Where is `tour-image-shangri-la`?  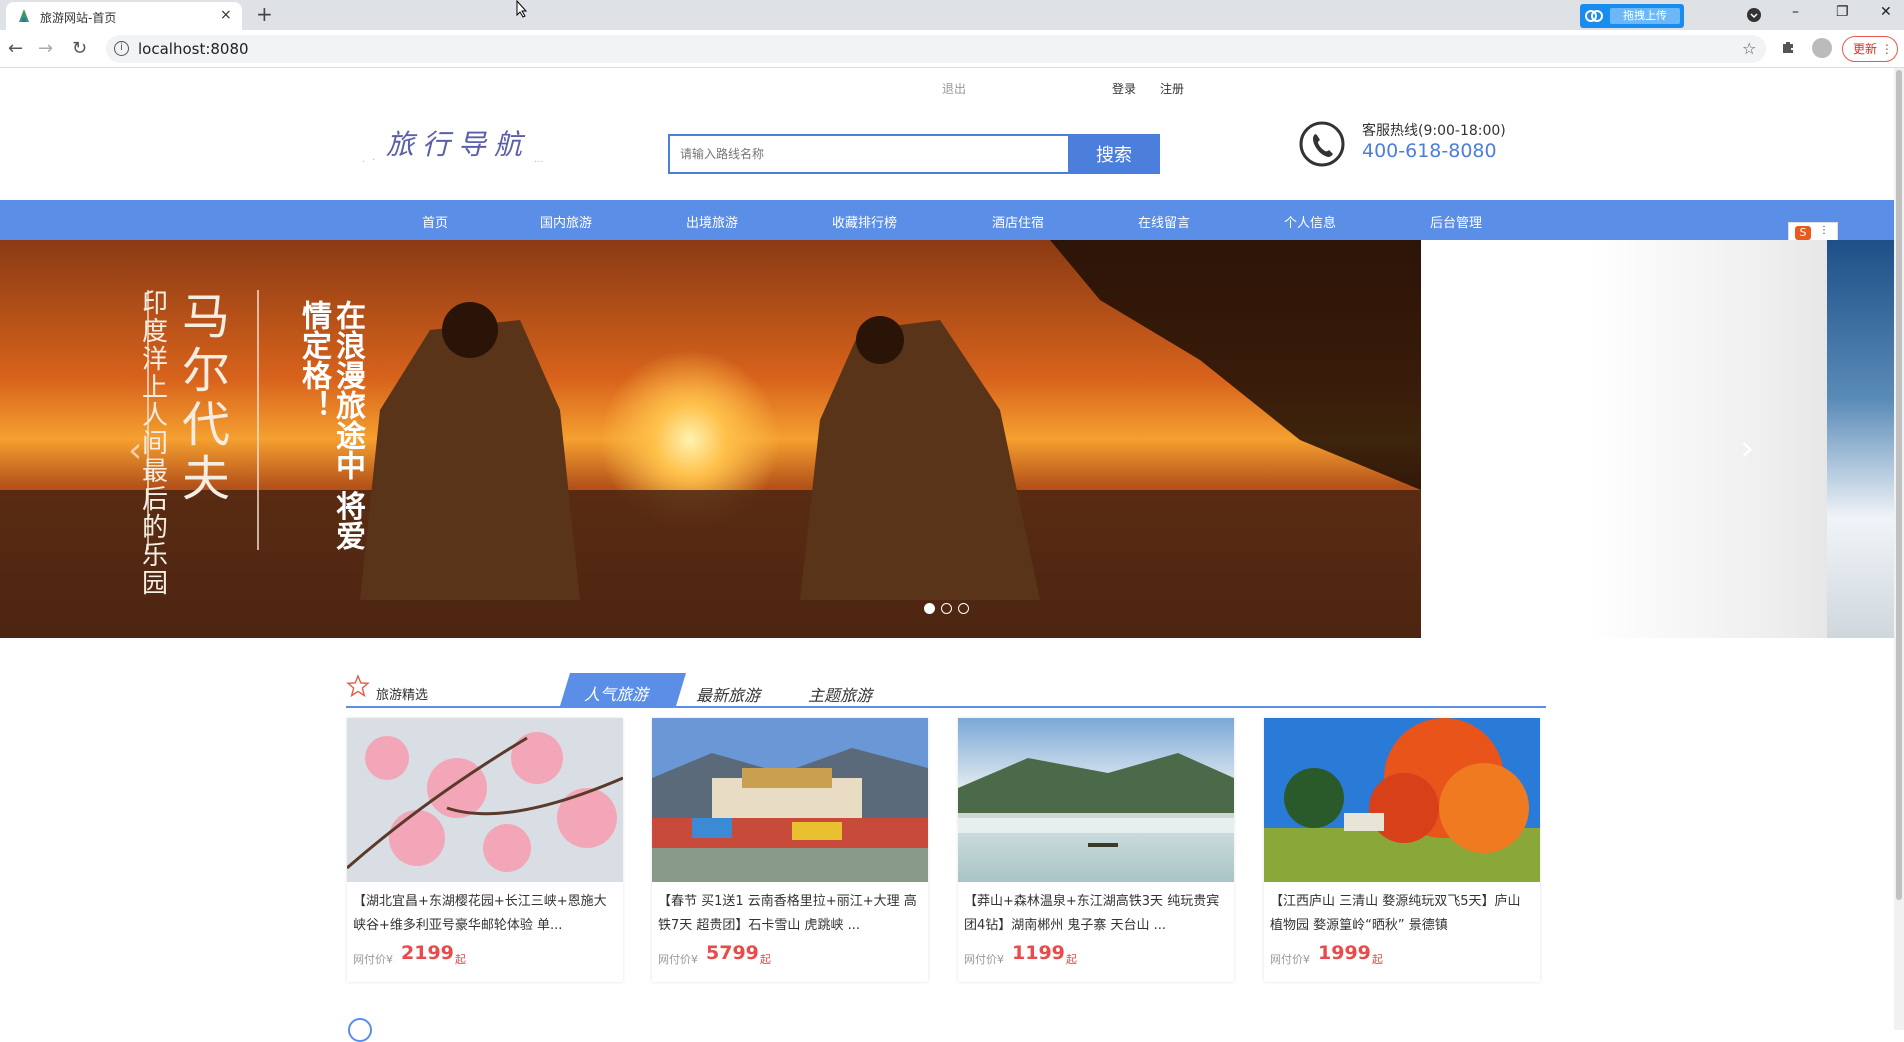 tour-image-shangri-la is located at coordinates (790, 800).